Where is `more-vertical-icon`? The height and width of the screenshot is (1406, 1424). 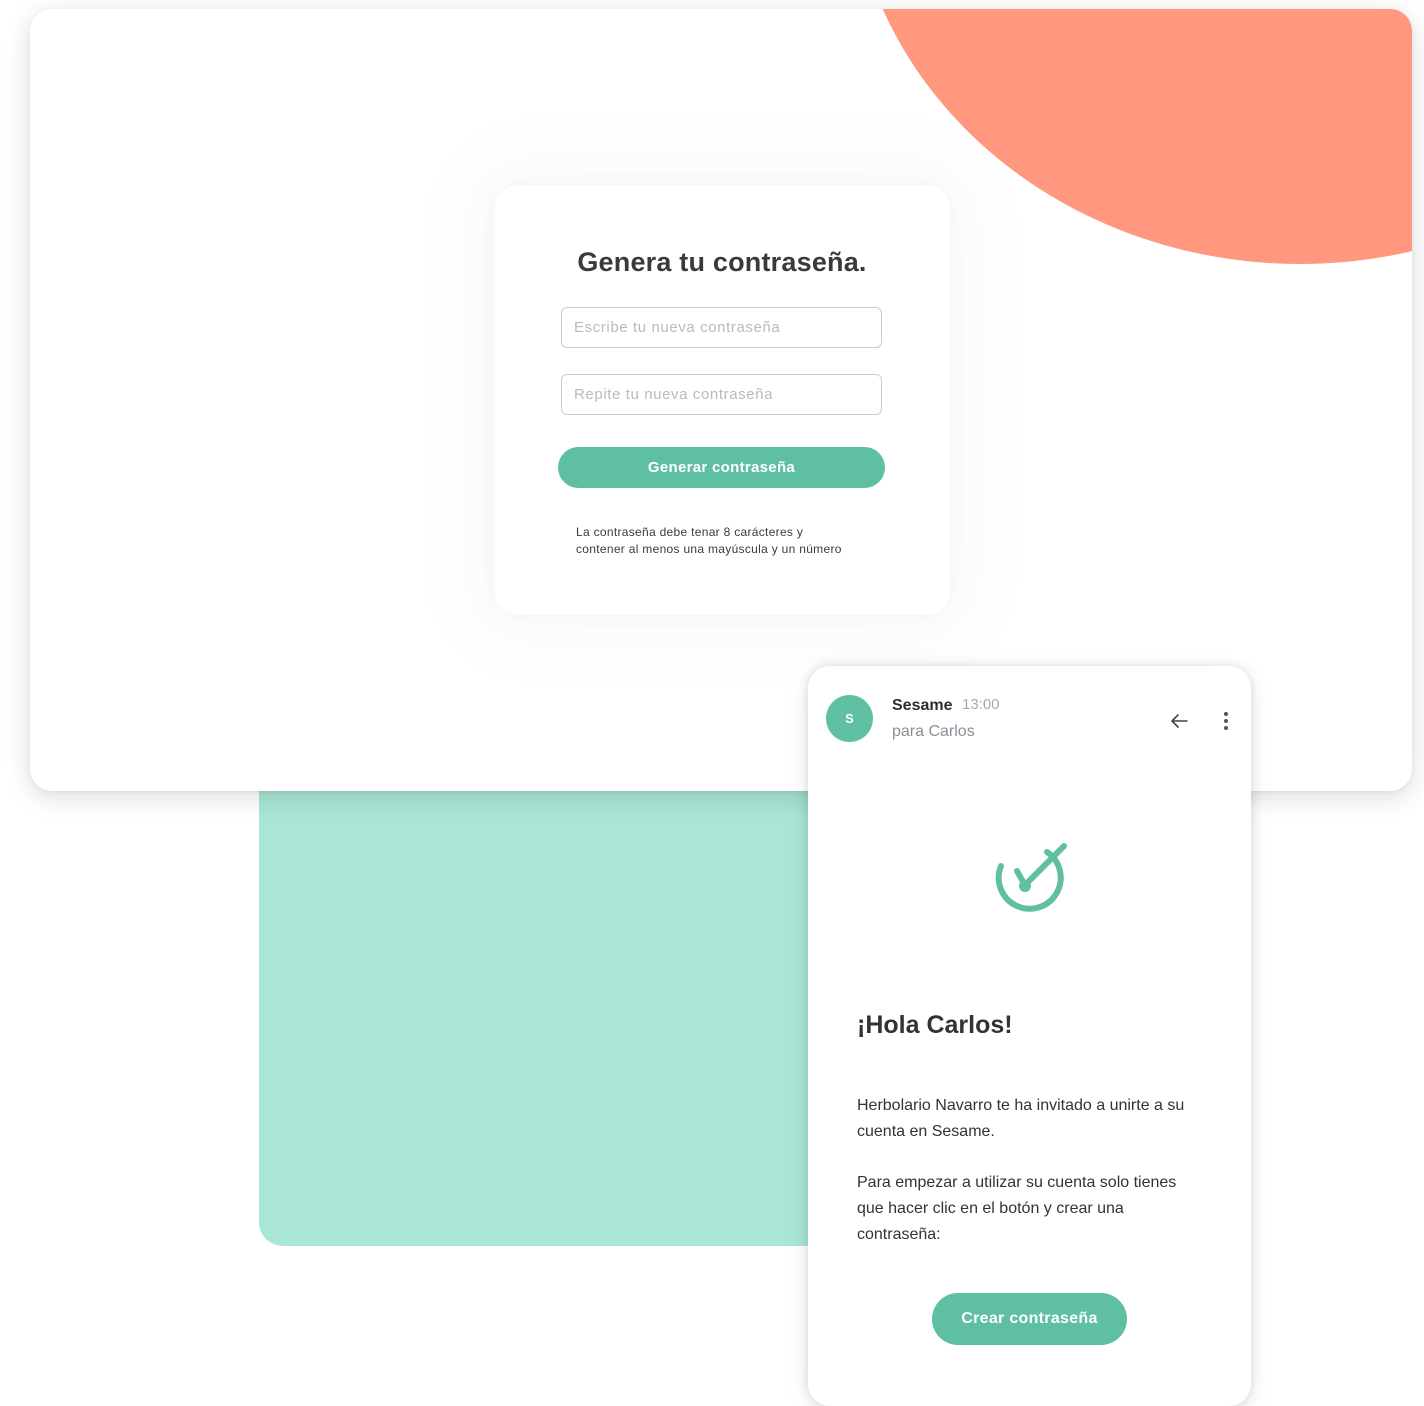 more-vertical-icon is located at coordinates (1226, 721).